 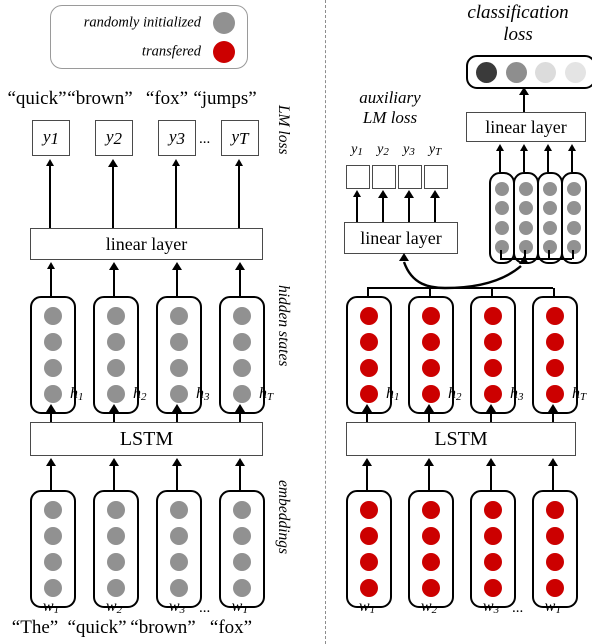 What do you see at coordinates (366, 408) in the screenshot?
I see `arrow-lstm-to-hidden-right-1-head` at bounding box center [366, 408].